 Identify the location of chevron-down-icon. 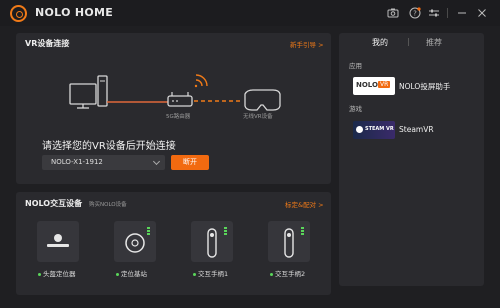
(156, 161).